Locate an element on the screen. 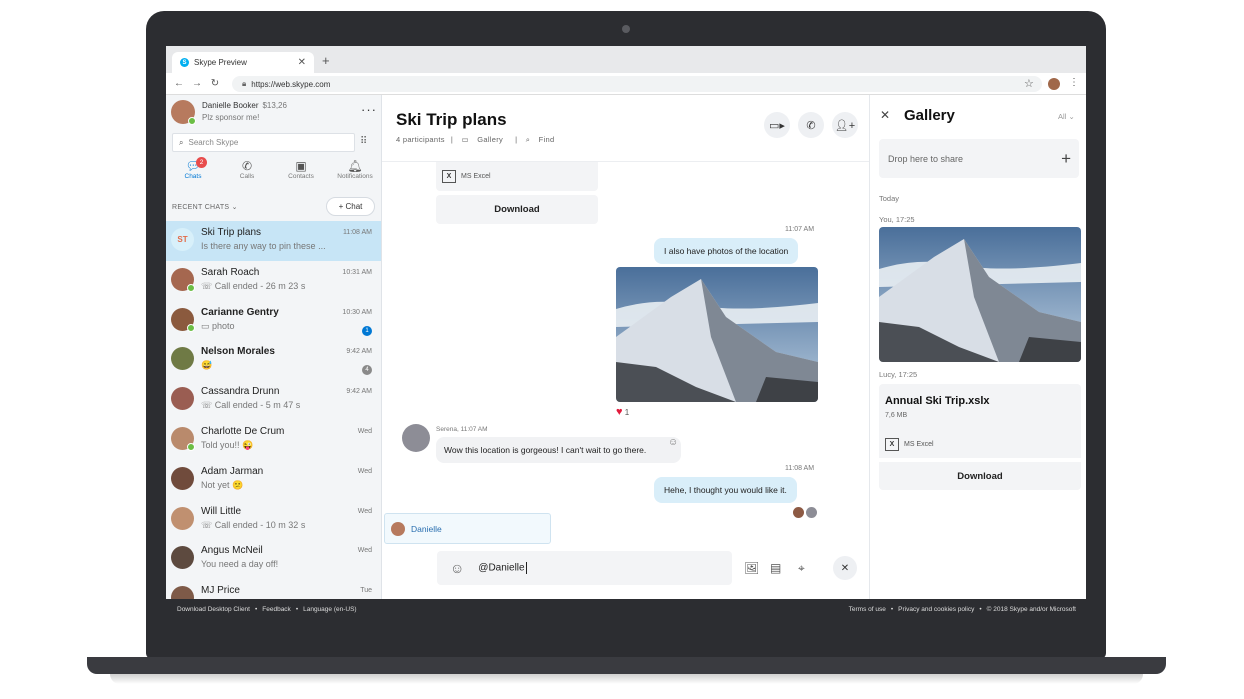 The width and height of the screenshot is (1244, 699). chat-item: Carianne Gentry ▭ photo 10:30 AM 1 is located at coordinates (273, 321).